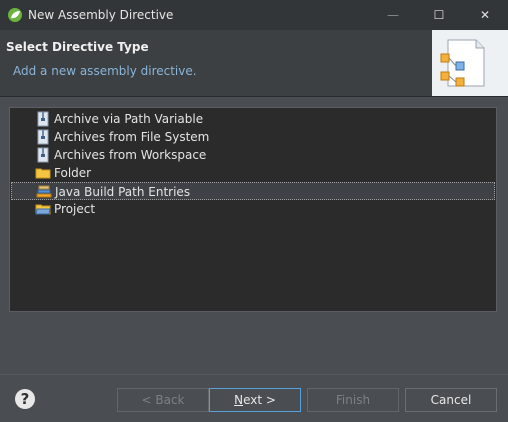 This screenshot has height=422, width=508. I want to click on wizard-banner, so click(470, 63).